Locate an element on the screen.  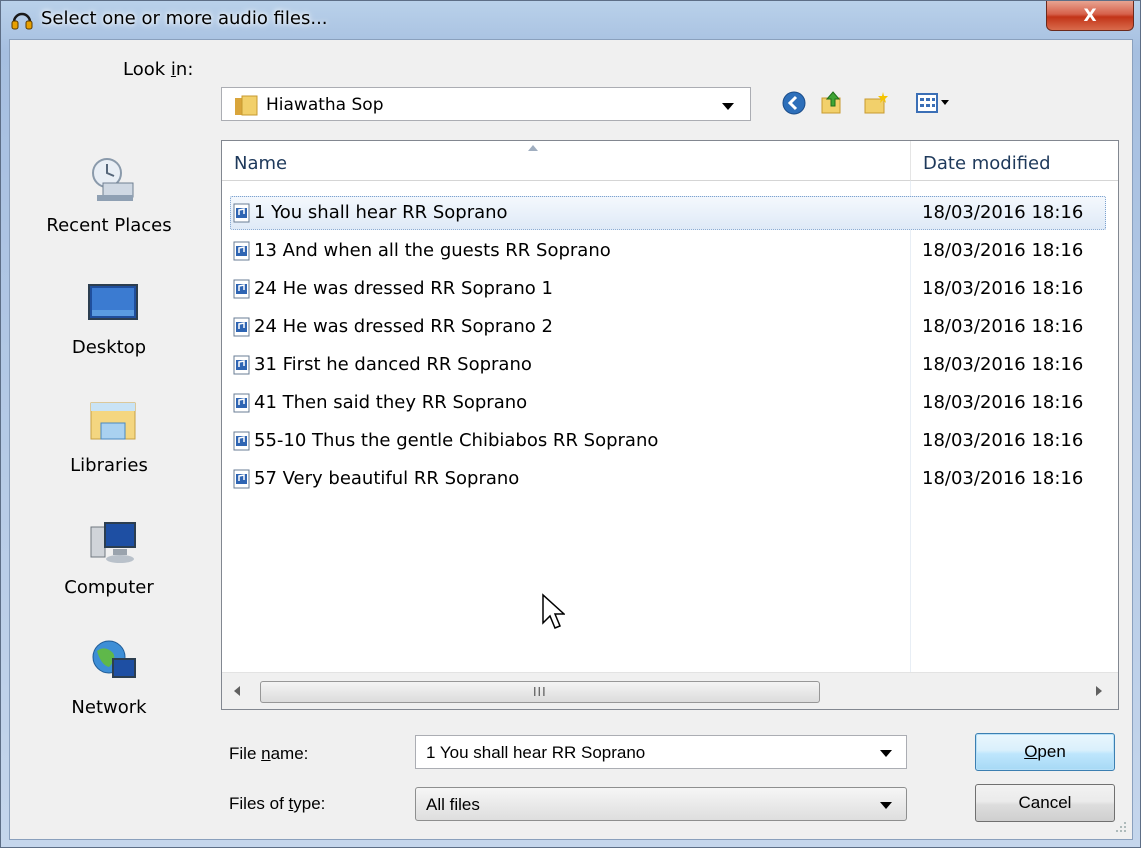
file-name: 41 Then said they RR Soprano is located at coordinates (391, 402).